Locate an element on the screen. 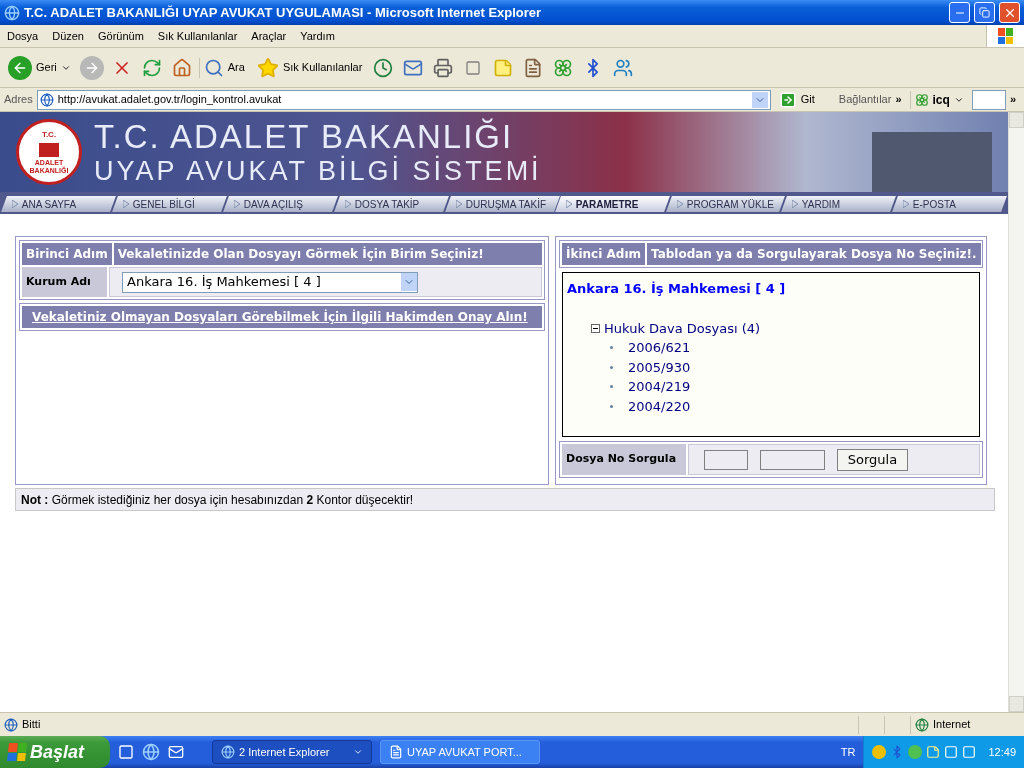 This screenshot has width=1024, height=768. step-label: Birinci Adım is located at coordinates (67, 254).